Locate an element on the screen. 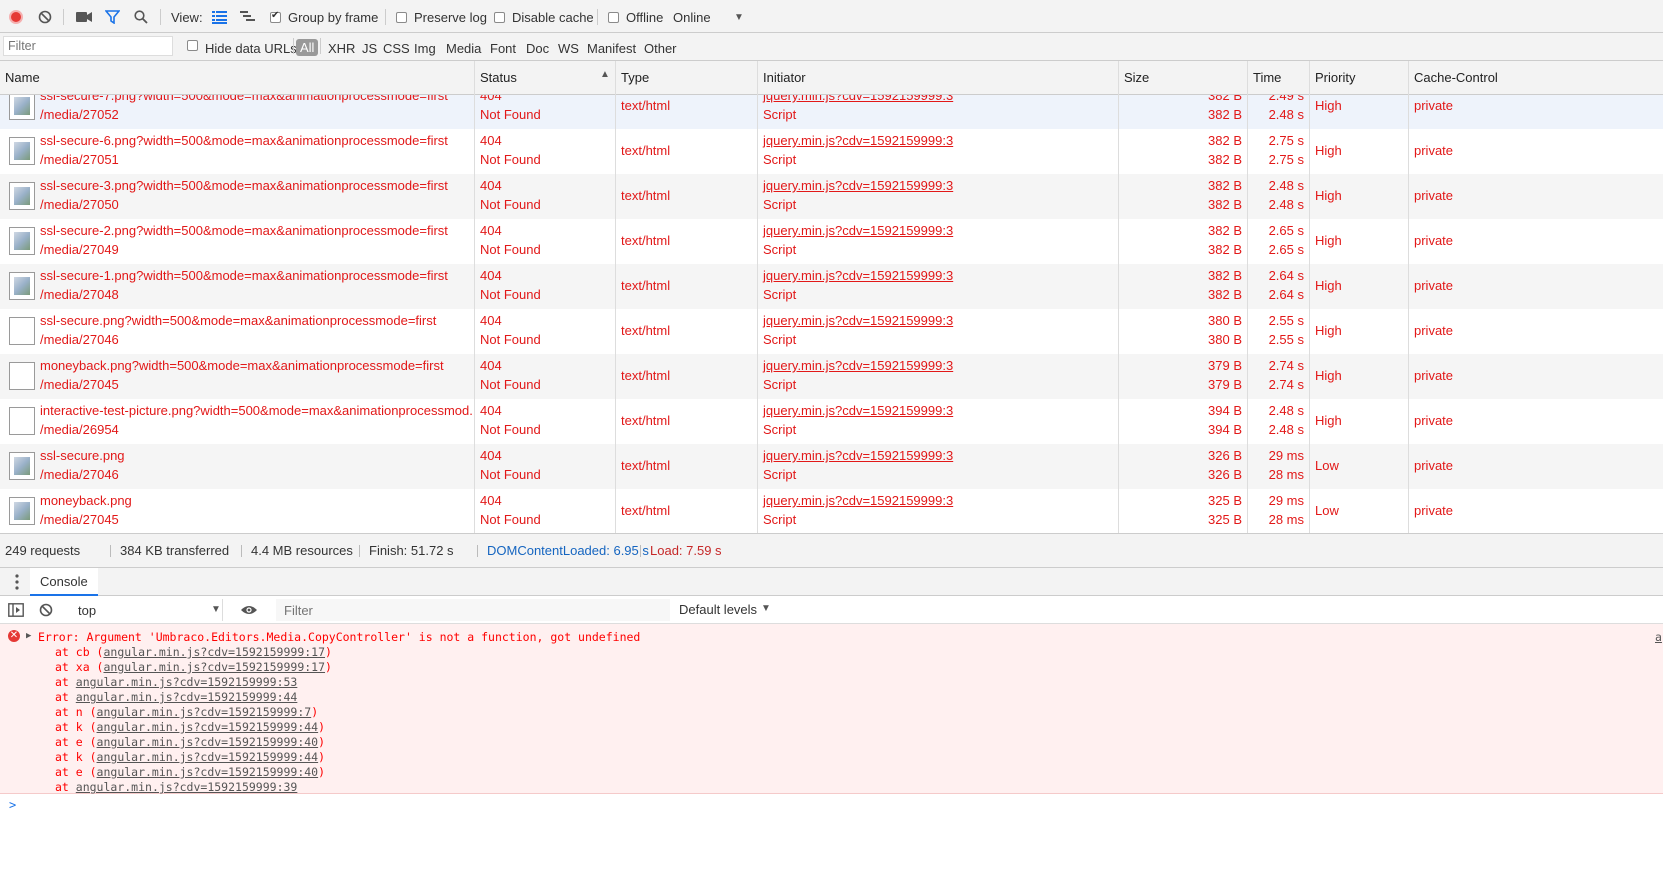  stack-frame: at e (angular.min.js?cdv=1592159999:40) is located at coordinates (190, 772).